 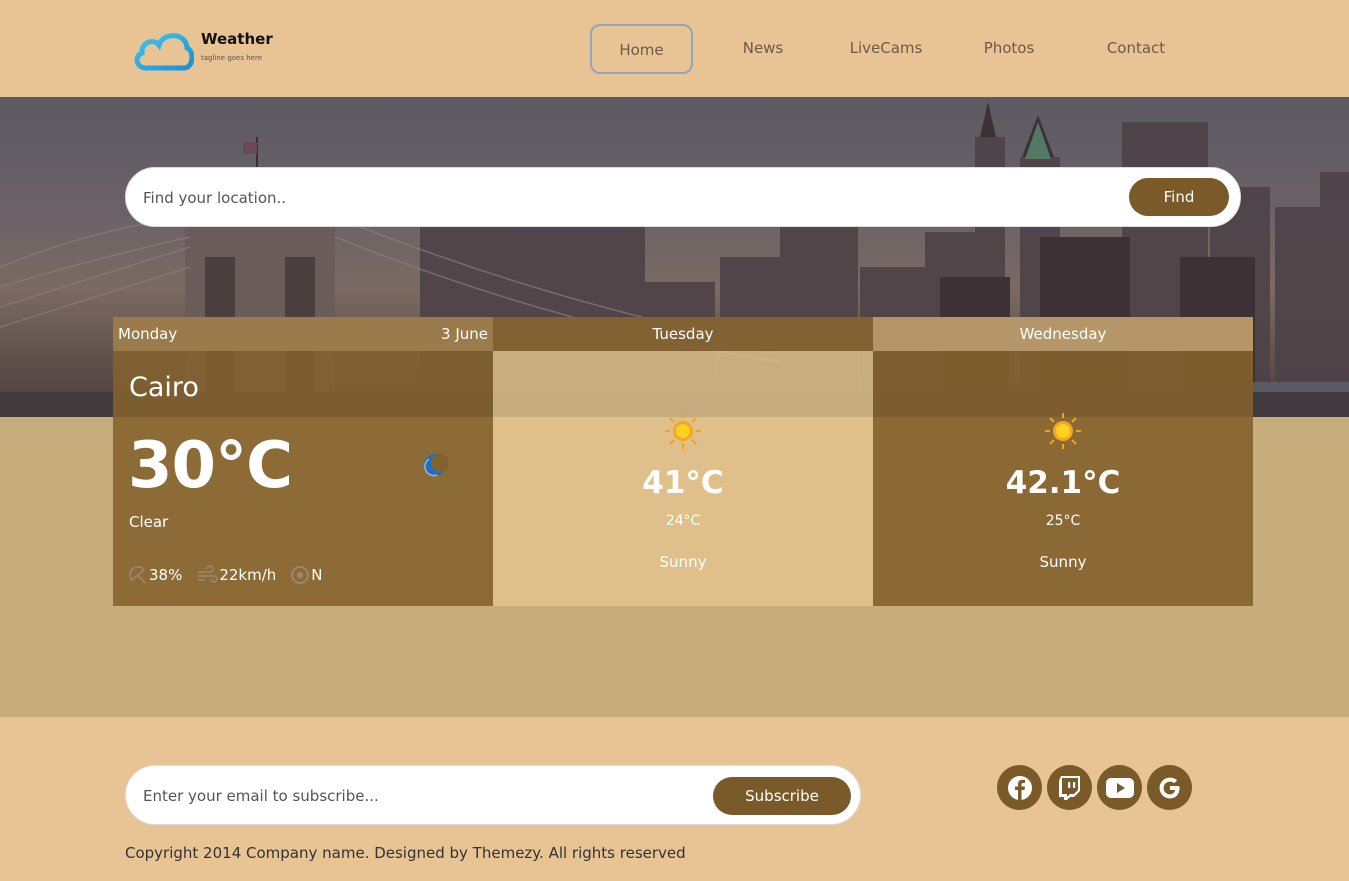 I want to click on logo: Weather tagline goes here, so click(x=202, y=50).